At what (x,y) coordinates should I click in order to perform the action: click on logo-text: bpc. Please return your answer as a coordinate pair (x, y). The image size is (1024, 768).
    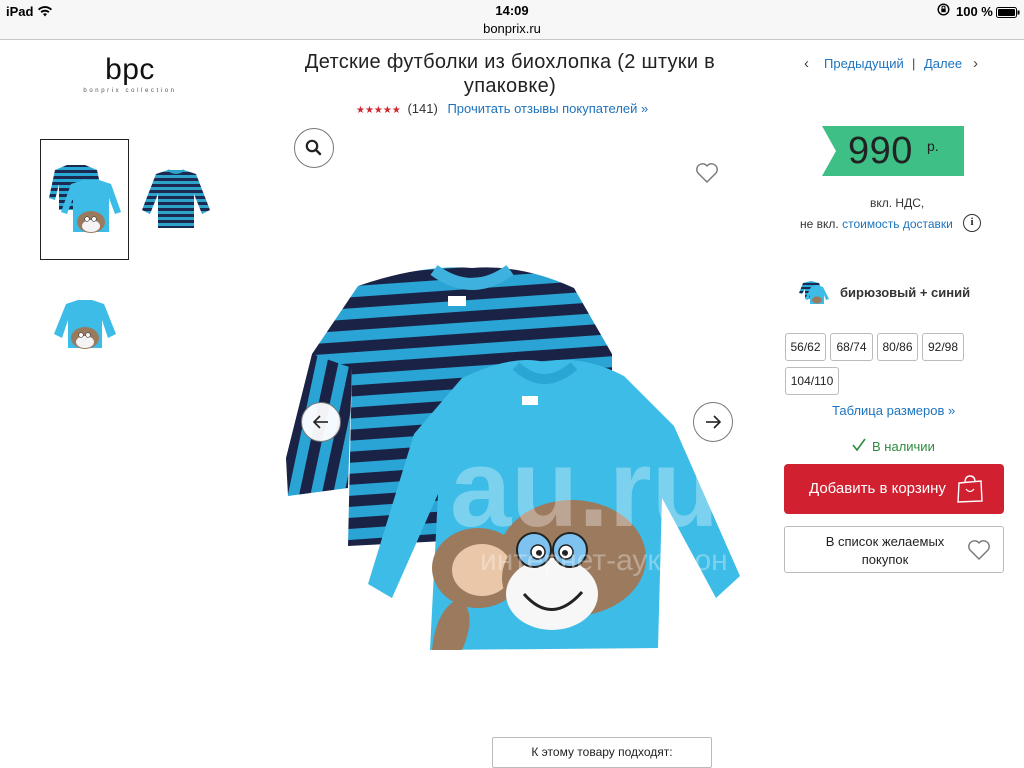
    Looking at the image, I should click on (130, 69).